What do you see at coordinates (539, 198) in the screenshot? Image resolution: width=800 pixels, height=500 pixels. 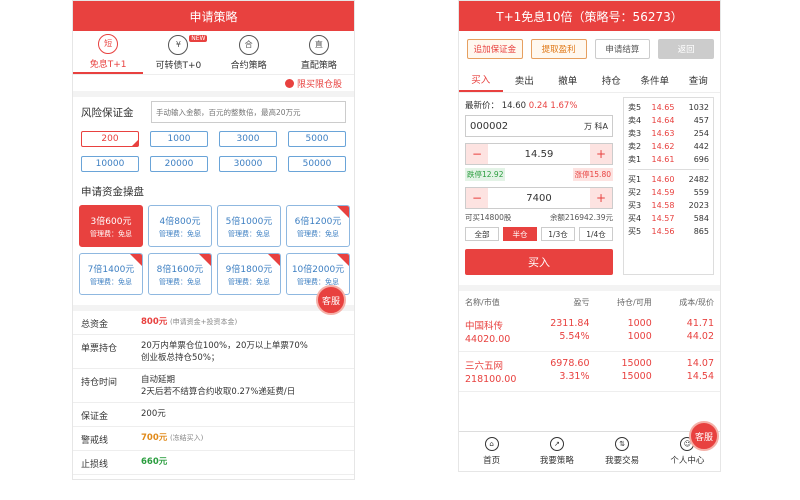 I see `quantity-value: 7400` at bounding box center [539, 198].